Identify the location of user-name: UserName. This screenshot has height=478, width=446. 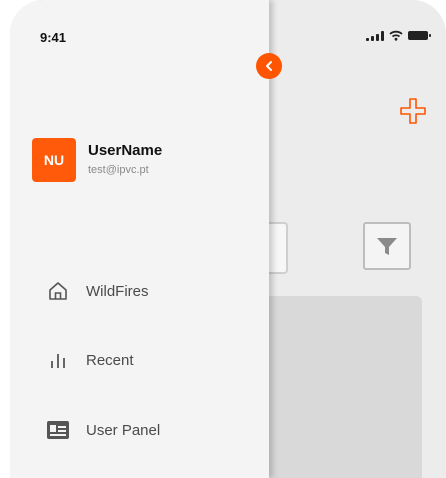
(125, 150).